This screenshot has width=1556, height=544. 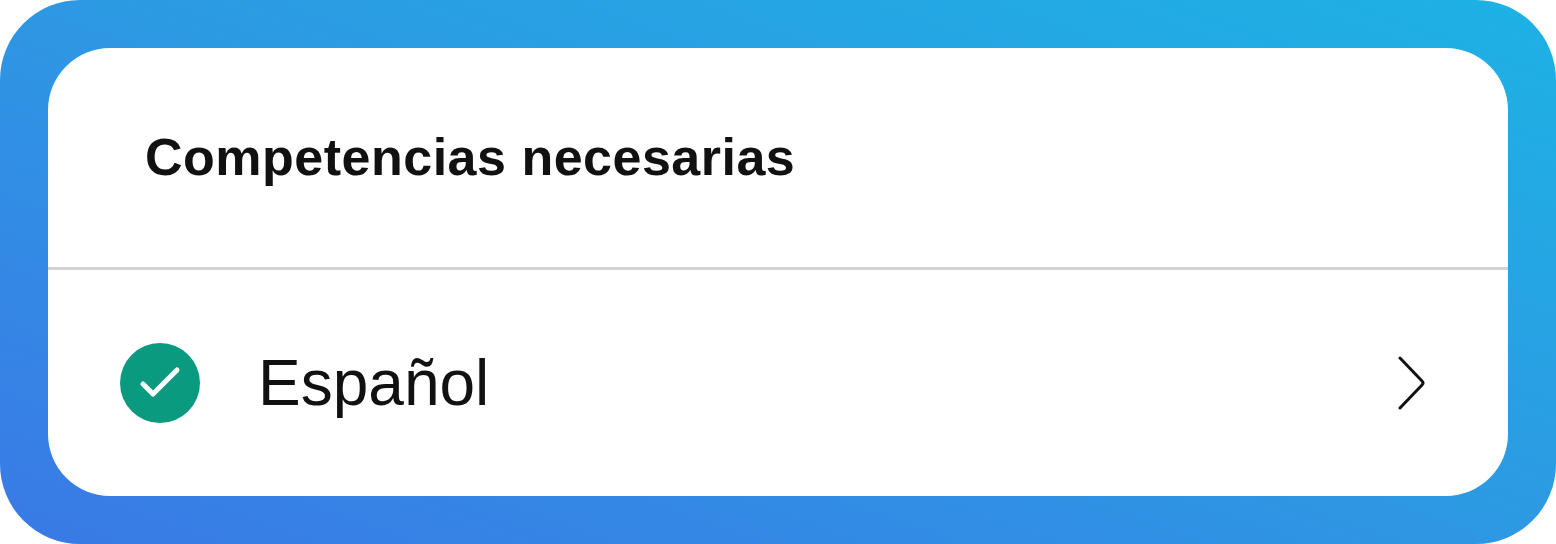 What do you see at coordinates (470, 158) in the screenshot?
I see `card-title: Competencias necesarias` at bounding box center [470, 158].